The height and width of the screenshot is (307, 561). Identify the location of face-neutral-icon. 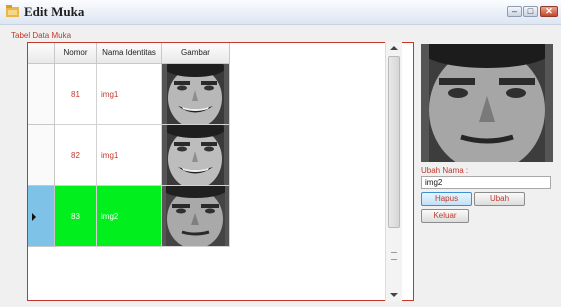
(195, 216).